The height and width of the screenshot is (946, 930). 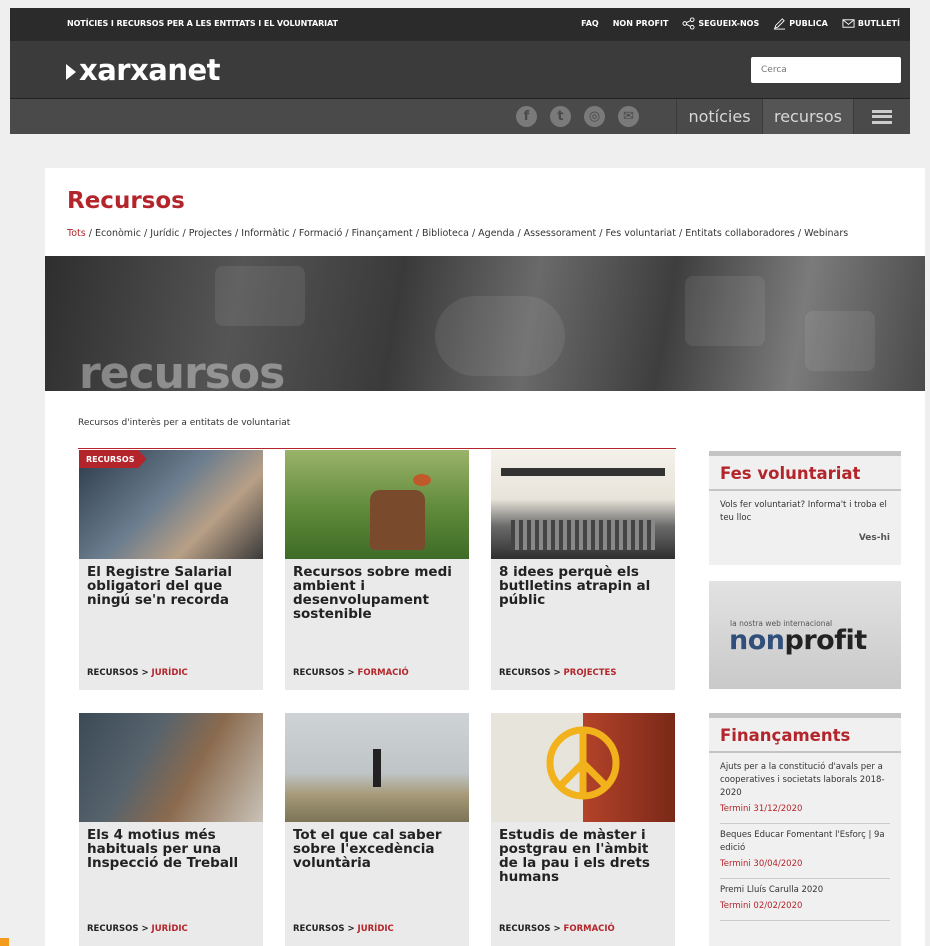 What do you see at coordinates (740, 233) in the screenshot?
I see `filter-entitats: Entitats collaboradores` at bounding box center [740, 233].